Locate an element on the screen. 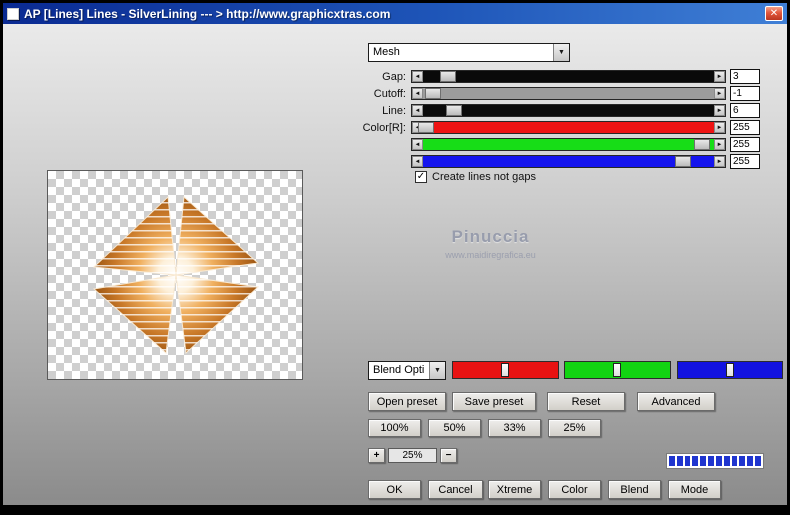 This screenshot has width=790, height=515. slider-row-color-r: Color[R]: ◄ ► 255 is located at coordinates (557, 127).